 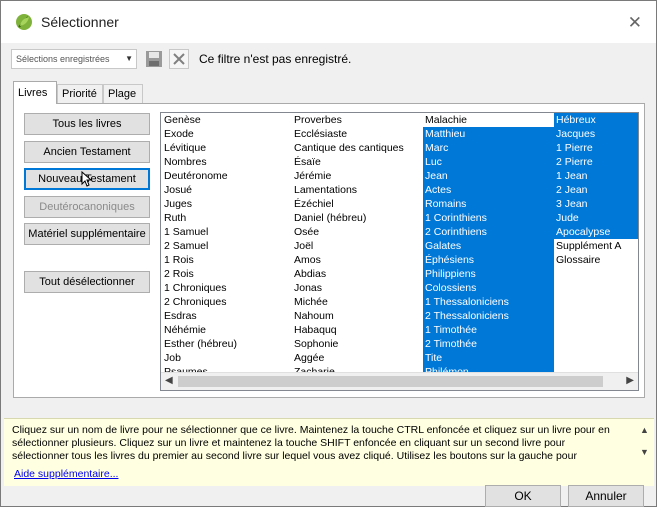 What do you see at coordinates (227, 134) in the screenshot?
I see `book-item: Exode` at bounding box center [227, 134].